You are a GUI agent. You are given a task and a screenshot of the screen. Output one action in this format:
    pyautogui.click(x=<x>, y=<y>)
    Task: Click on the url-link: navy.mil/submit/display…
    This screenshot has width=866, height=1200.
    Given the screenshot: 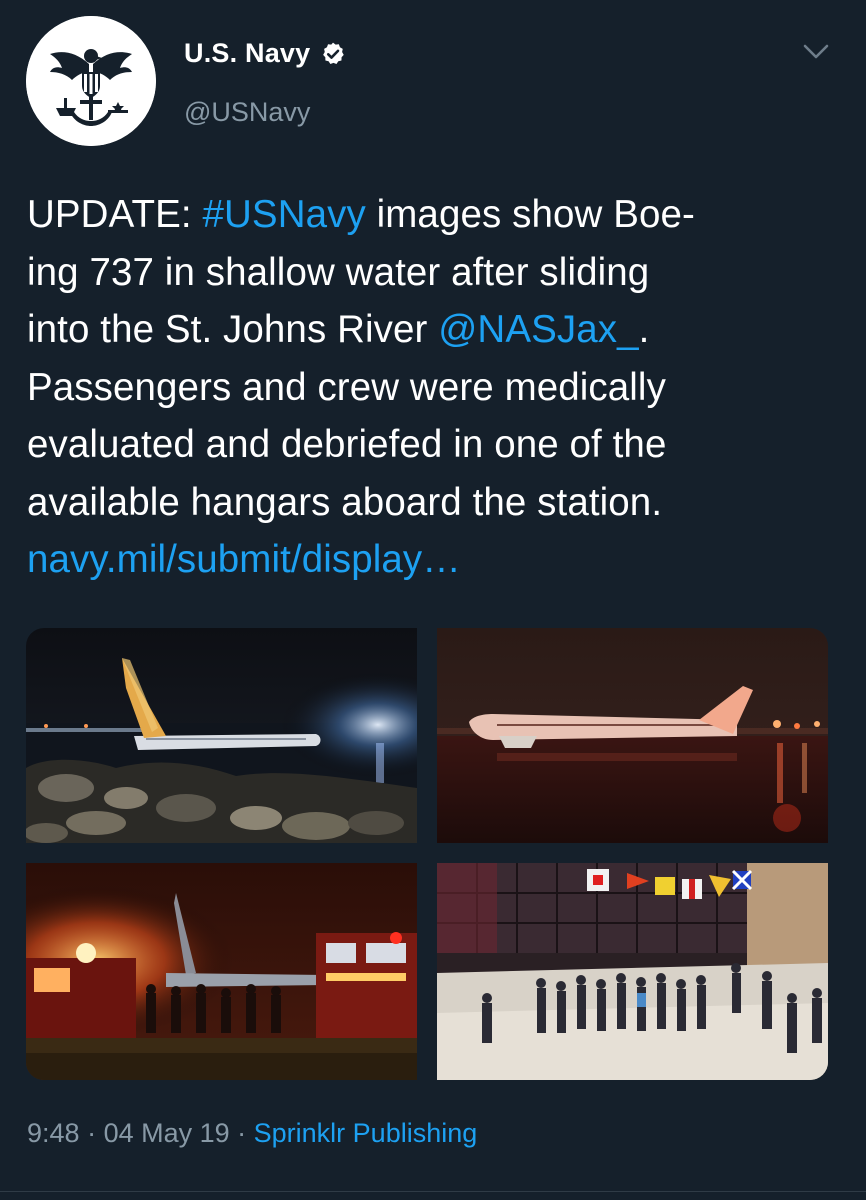 What is the action you would take?
    pyautogui.click(x=244, y=559)
    